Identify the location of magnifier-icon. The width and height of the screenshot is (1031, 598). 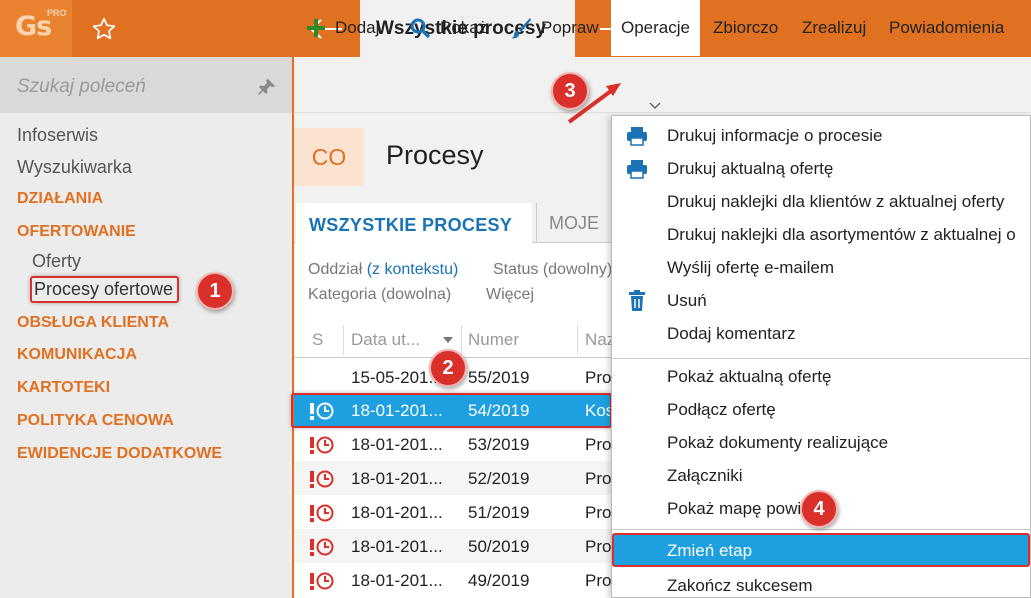
(420, 28).